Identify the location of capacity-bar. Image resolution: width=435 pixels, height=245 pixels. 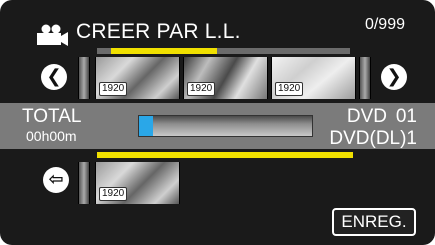
(225, 126).